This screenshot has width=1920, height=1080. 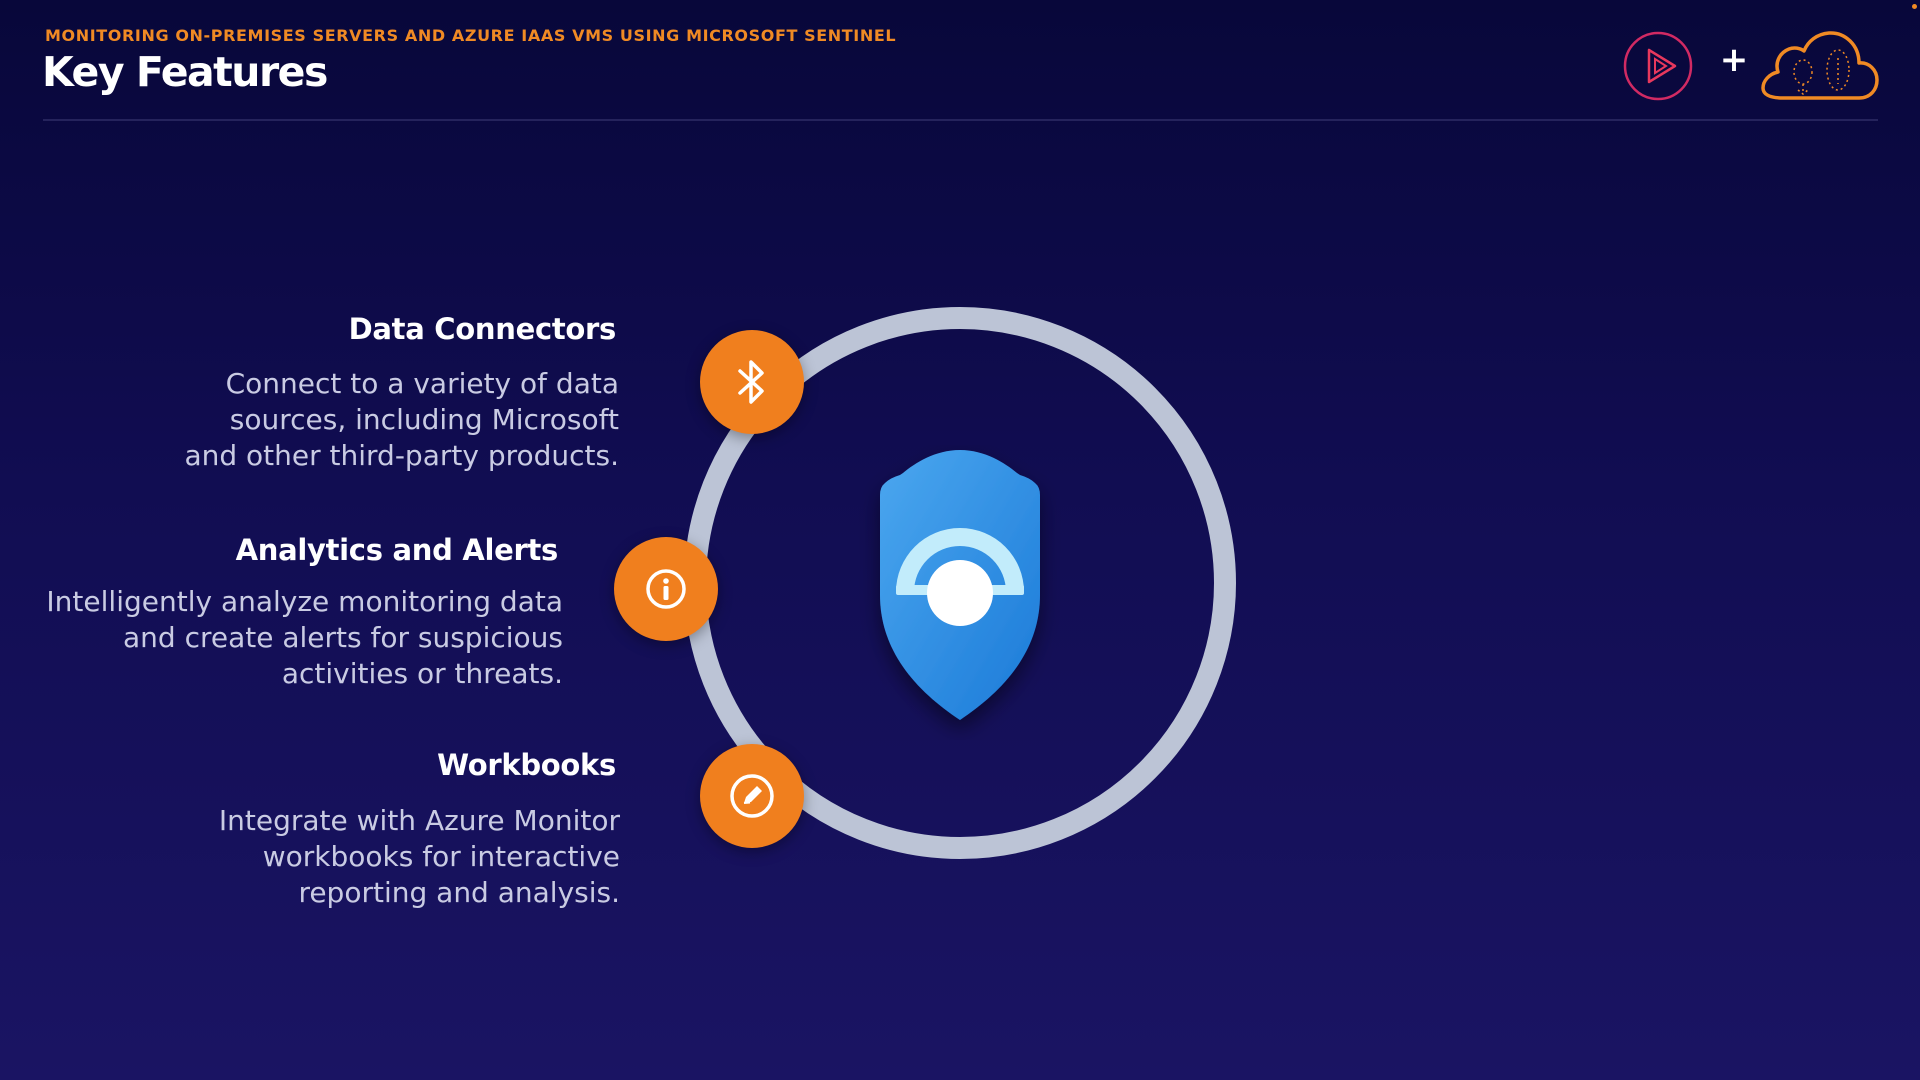 I want to click on brand-logos: +, so click(x=1750, y=66).